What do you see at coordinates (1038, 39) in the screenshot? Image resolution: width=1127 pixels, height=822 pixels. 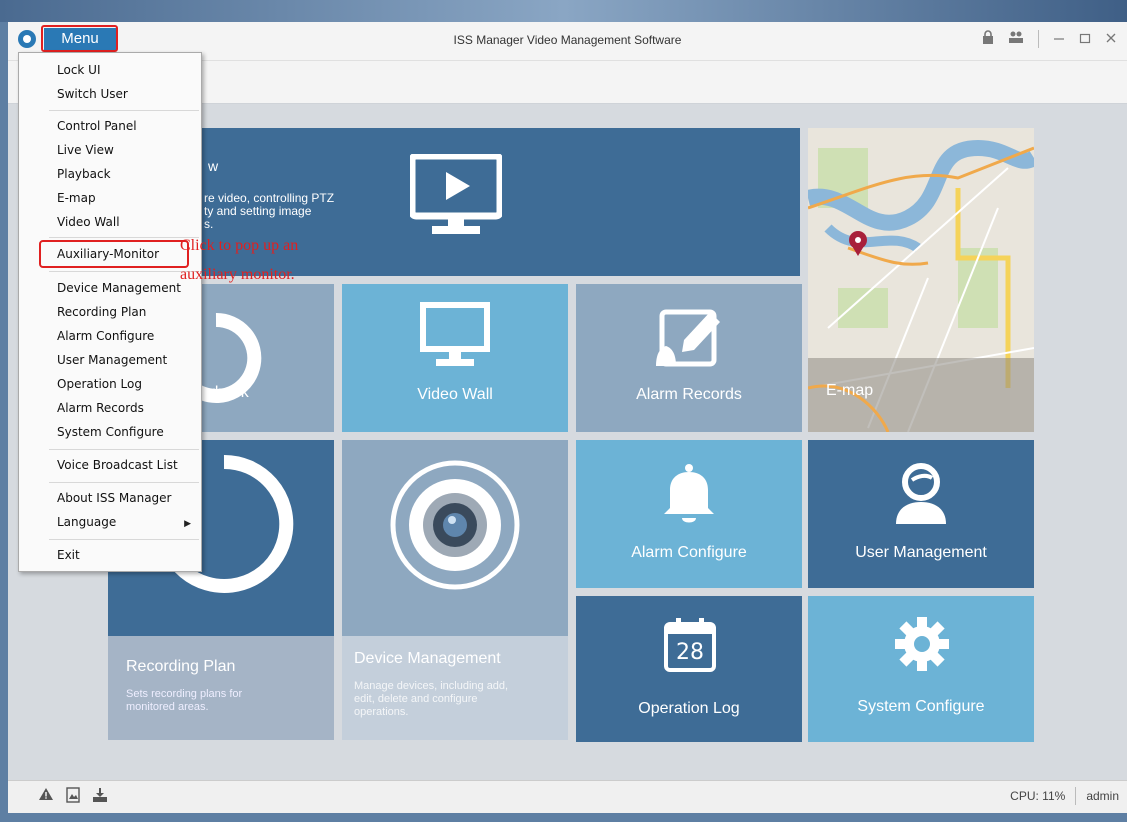 I see `title-bar-divider` at bounding box center [1038, 39].